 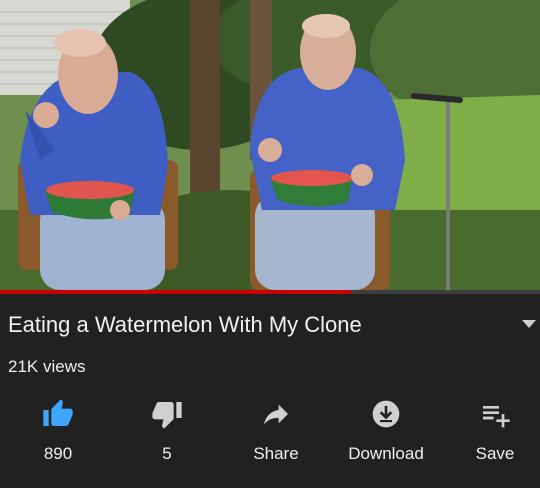 I want to click on like-button: 890, so click(x=58, y=433).